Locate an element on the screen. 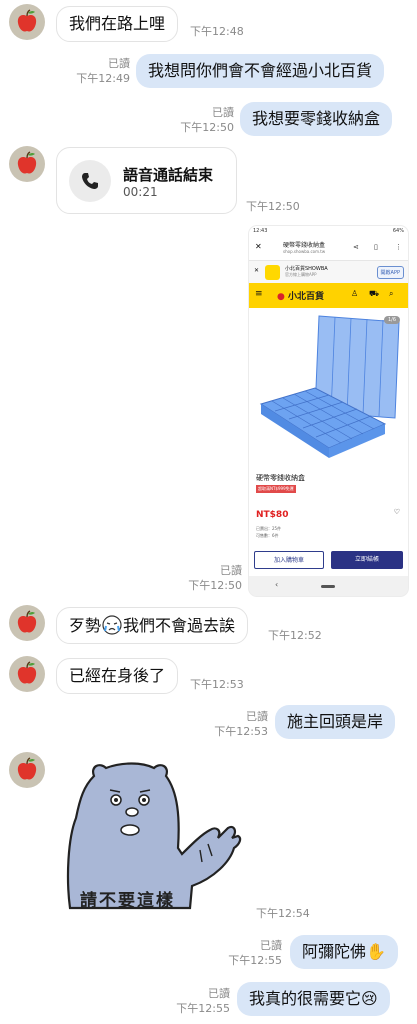 This screenshot has width=417, height=1024. more-icon: ⋮ is located at coordinates (398, 247).